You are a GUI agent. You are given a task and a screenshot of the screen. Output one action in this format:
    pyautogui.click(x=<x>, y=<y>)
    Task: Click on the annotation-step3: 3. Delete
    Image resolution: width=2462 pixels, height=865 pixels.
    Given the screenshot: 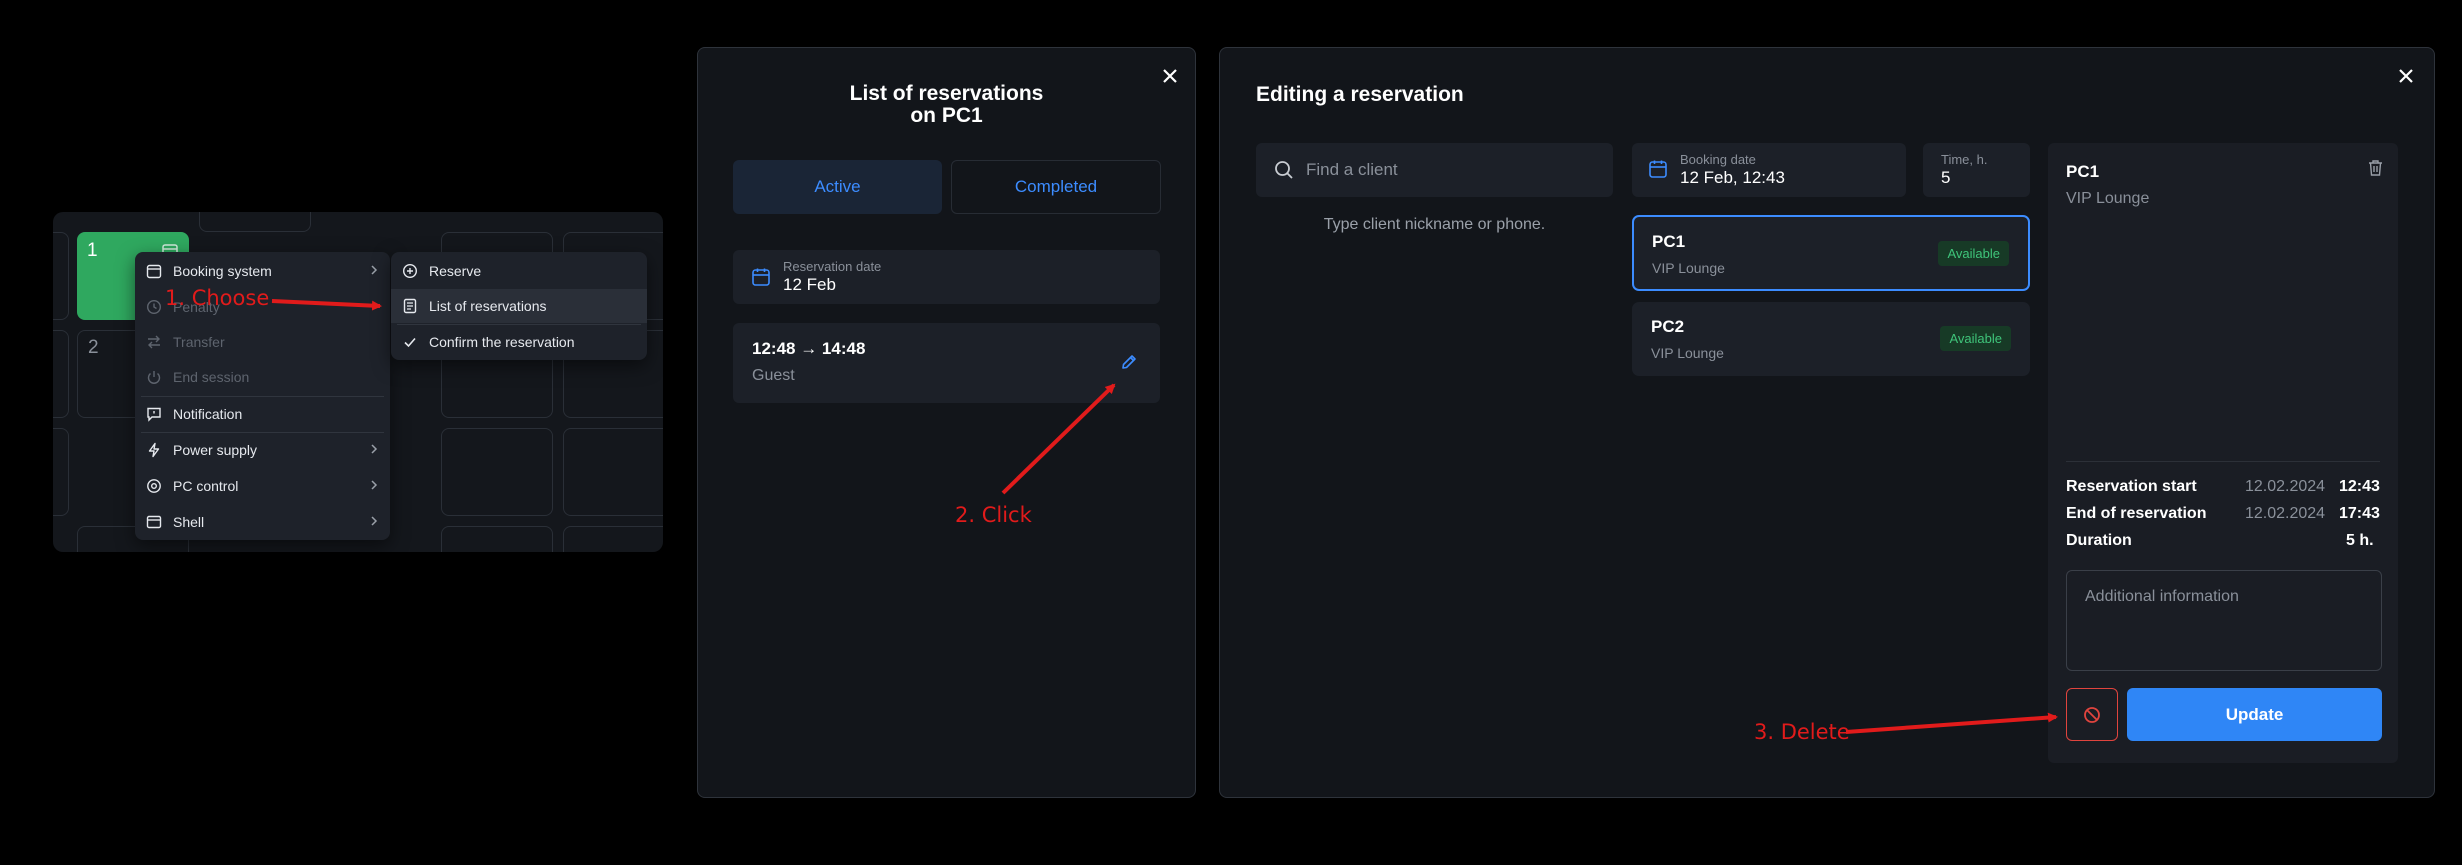 What is the action you would take?
    pyautogui.click(x=1802, y=732)
    